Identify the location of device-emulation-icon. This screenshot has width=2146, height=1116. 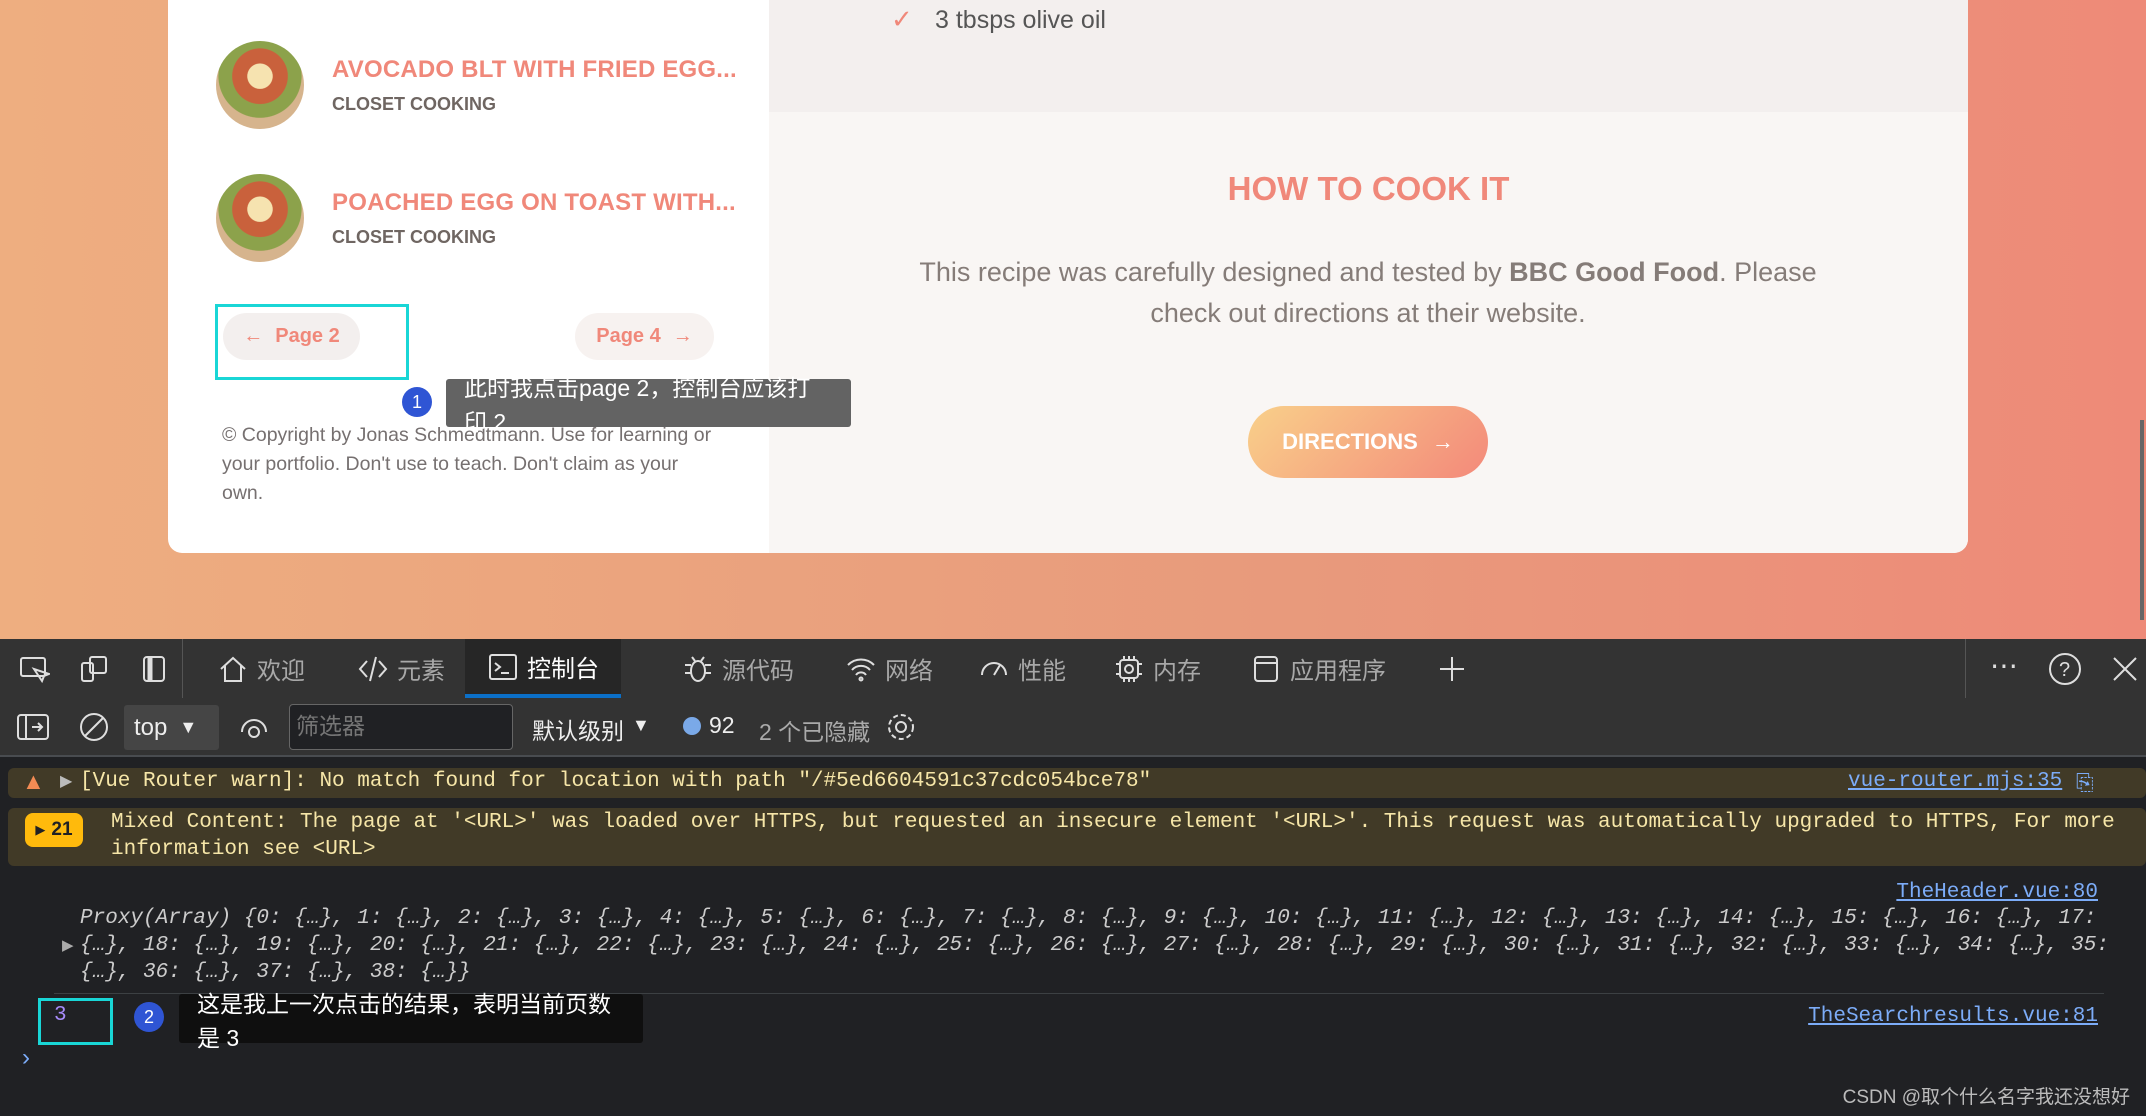
(94, 669).